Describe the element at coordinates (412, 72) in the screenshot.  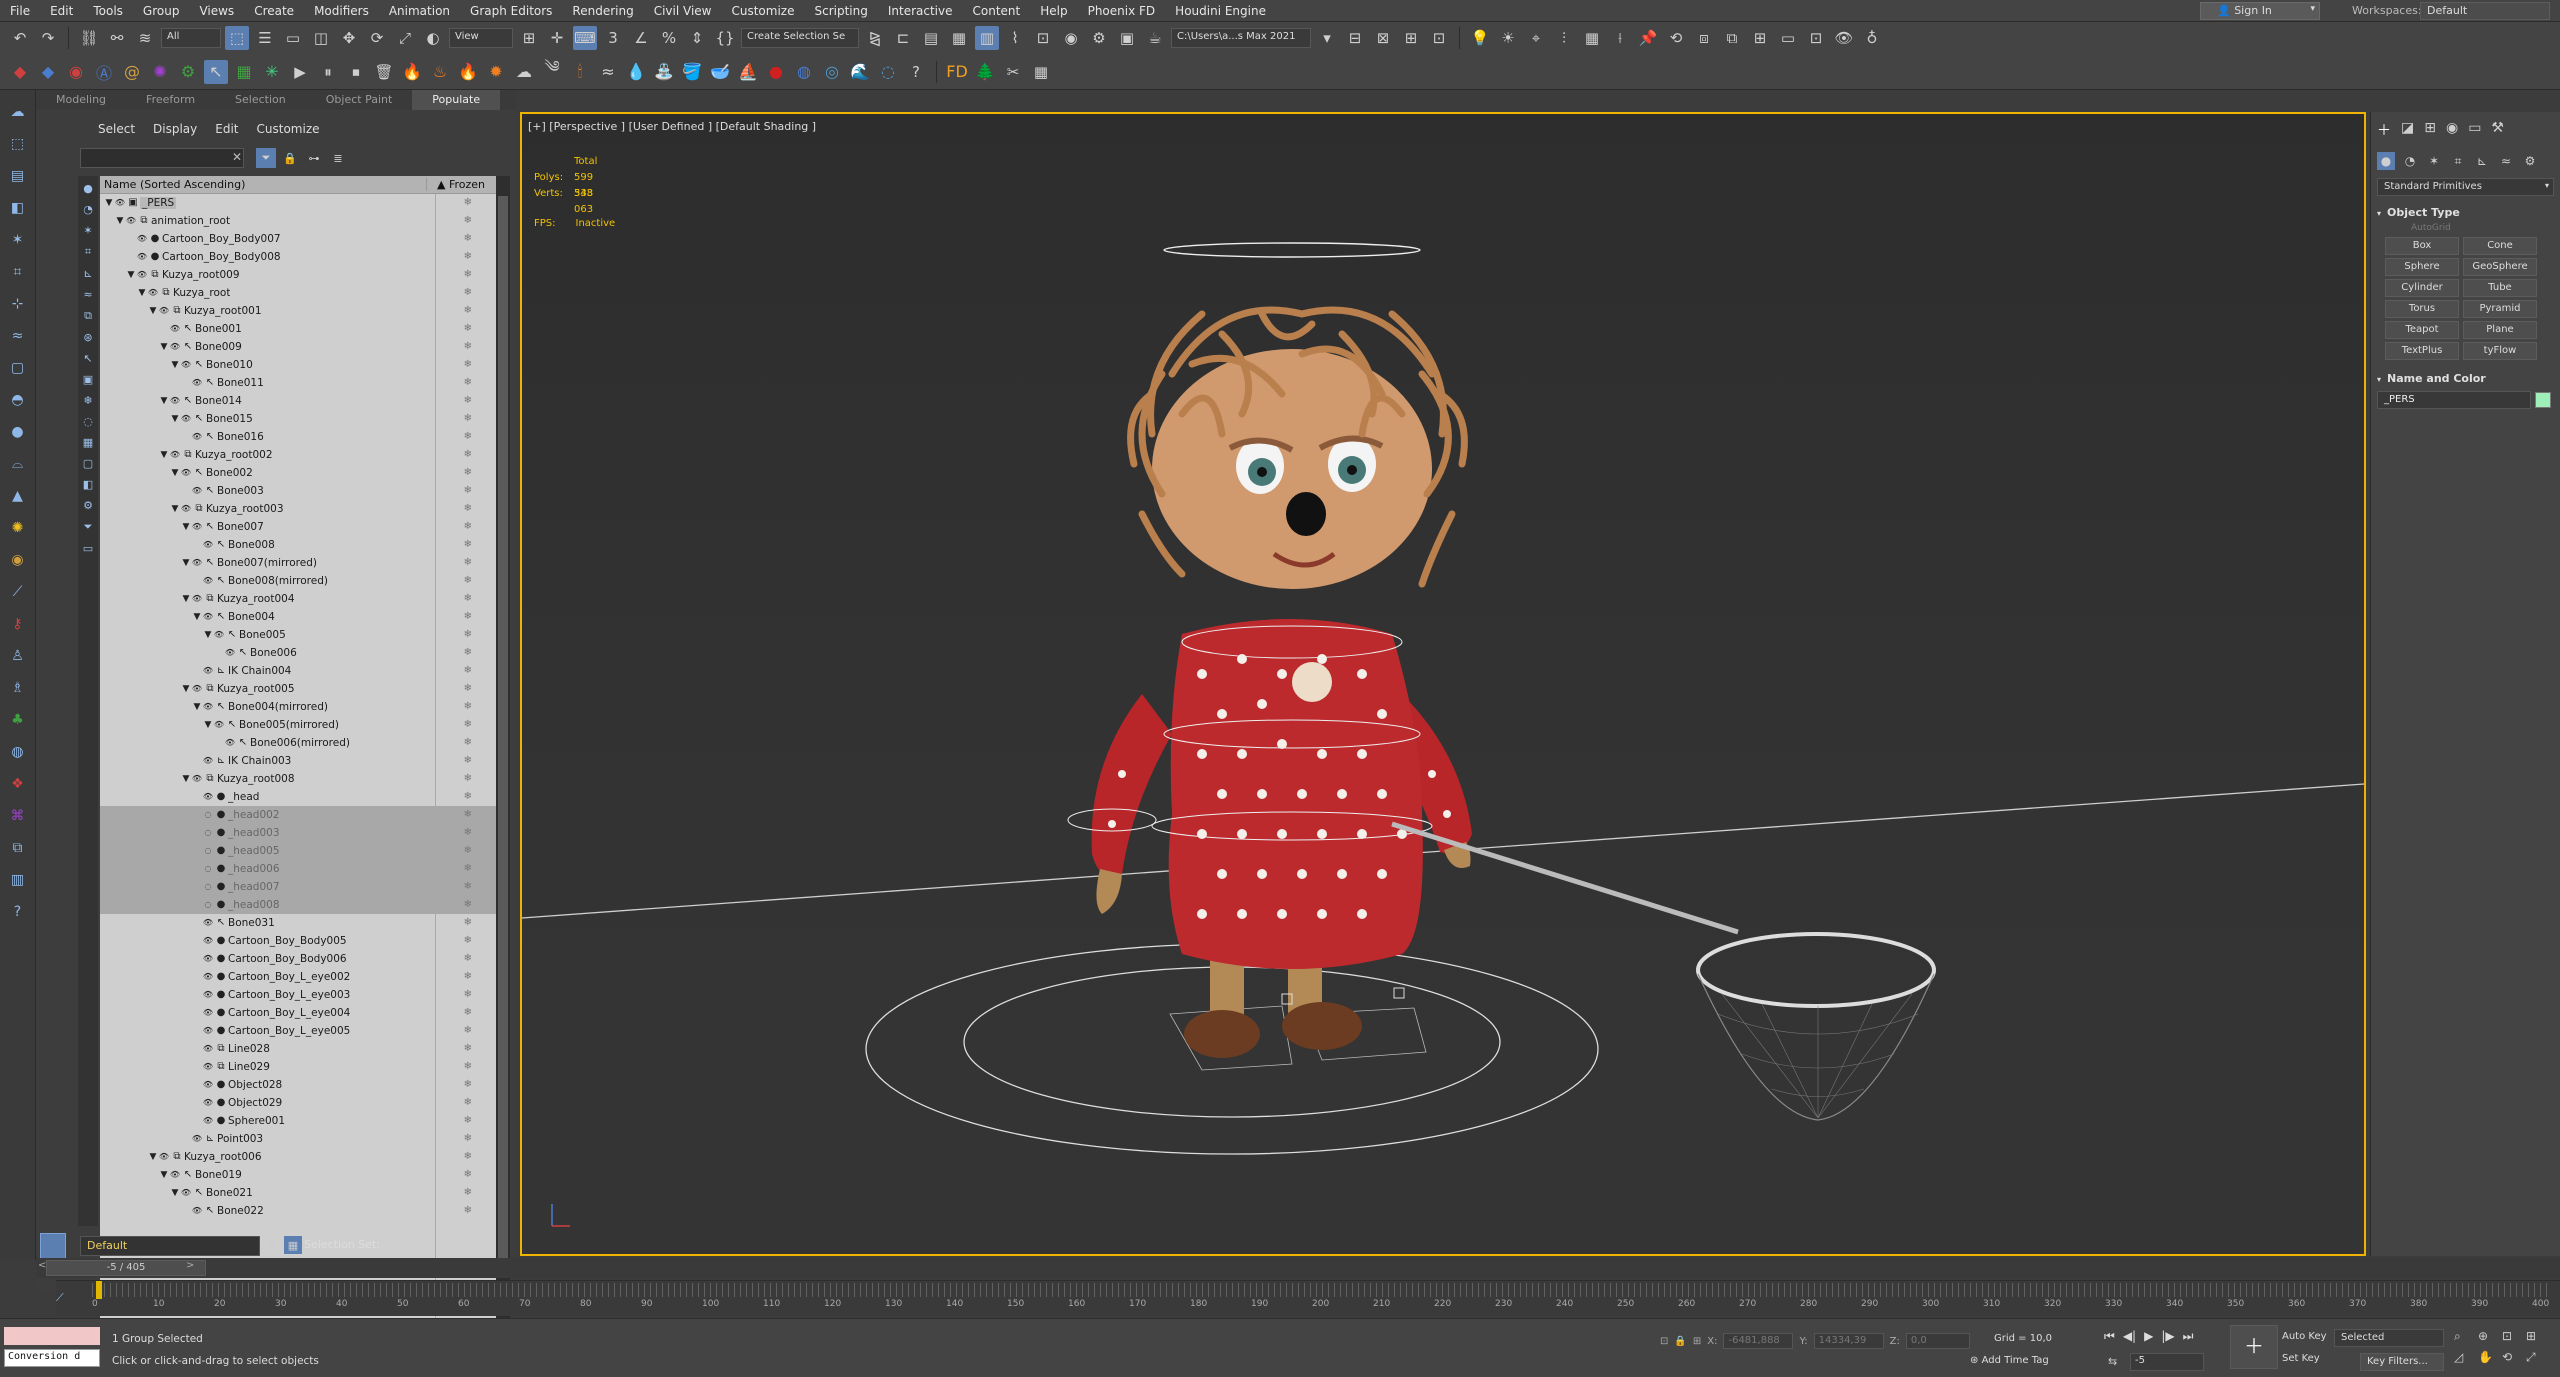
I see `fire-icon: 🔥` at that location.